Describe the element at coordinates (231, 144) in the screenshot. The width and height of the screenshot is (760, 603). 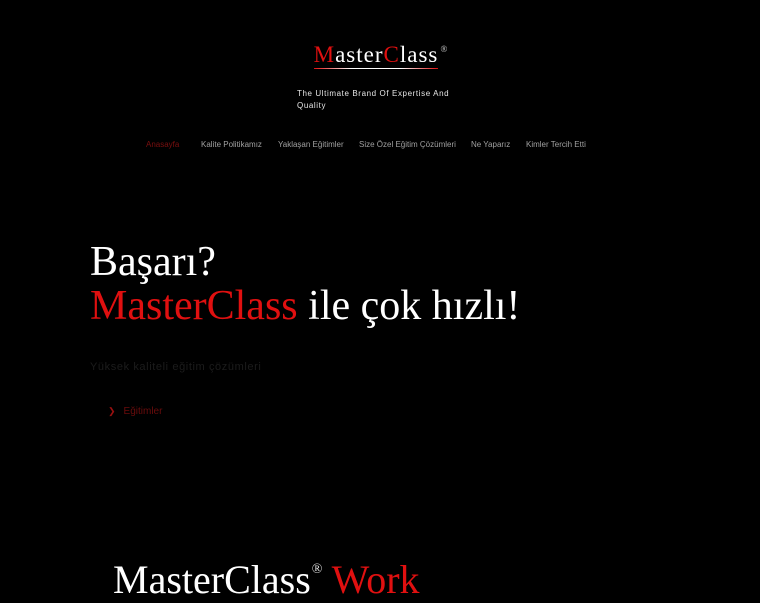
I see `nav-item-kalite-politikamiz: Kalite Politikamız` at that location.